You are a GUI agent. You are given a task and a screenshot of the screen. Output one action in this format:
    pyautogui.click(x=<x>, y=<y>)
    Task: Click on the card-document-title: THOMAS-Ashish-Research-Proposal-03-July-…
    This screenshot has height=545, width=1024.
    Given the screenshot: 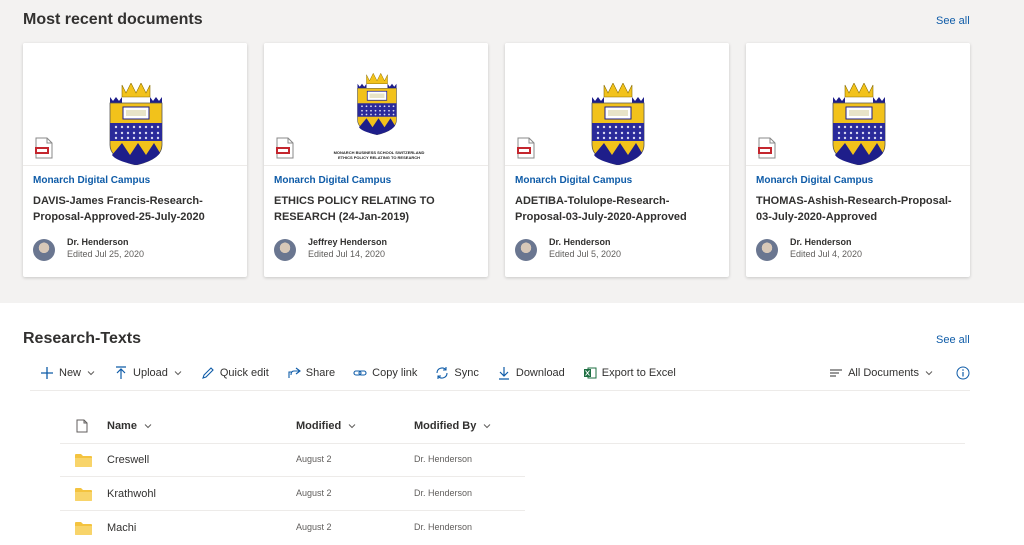 What is the action you would take?
    pyautogui.click(x=858, y=209)
    